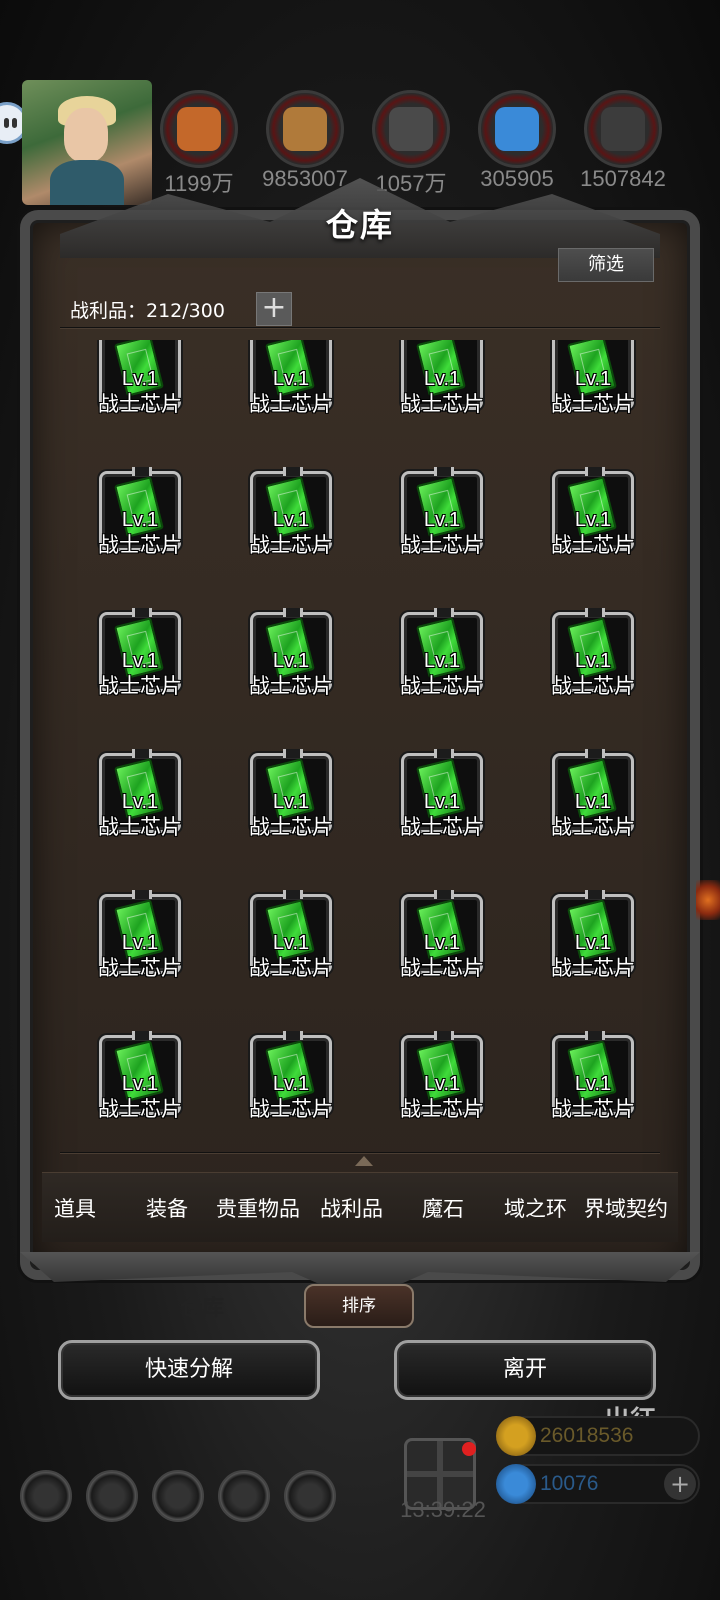  I want to click on food-resource-icon, so click(199, 129).